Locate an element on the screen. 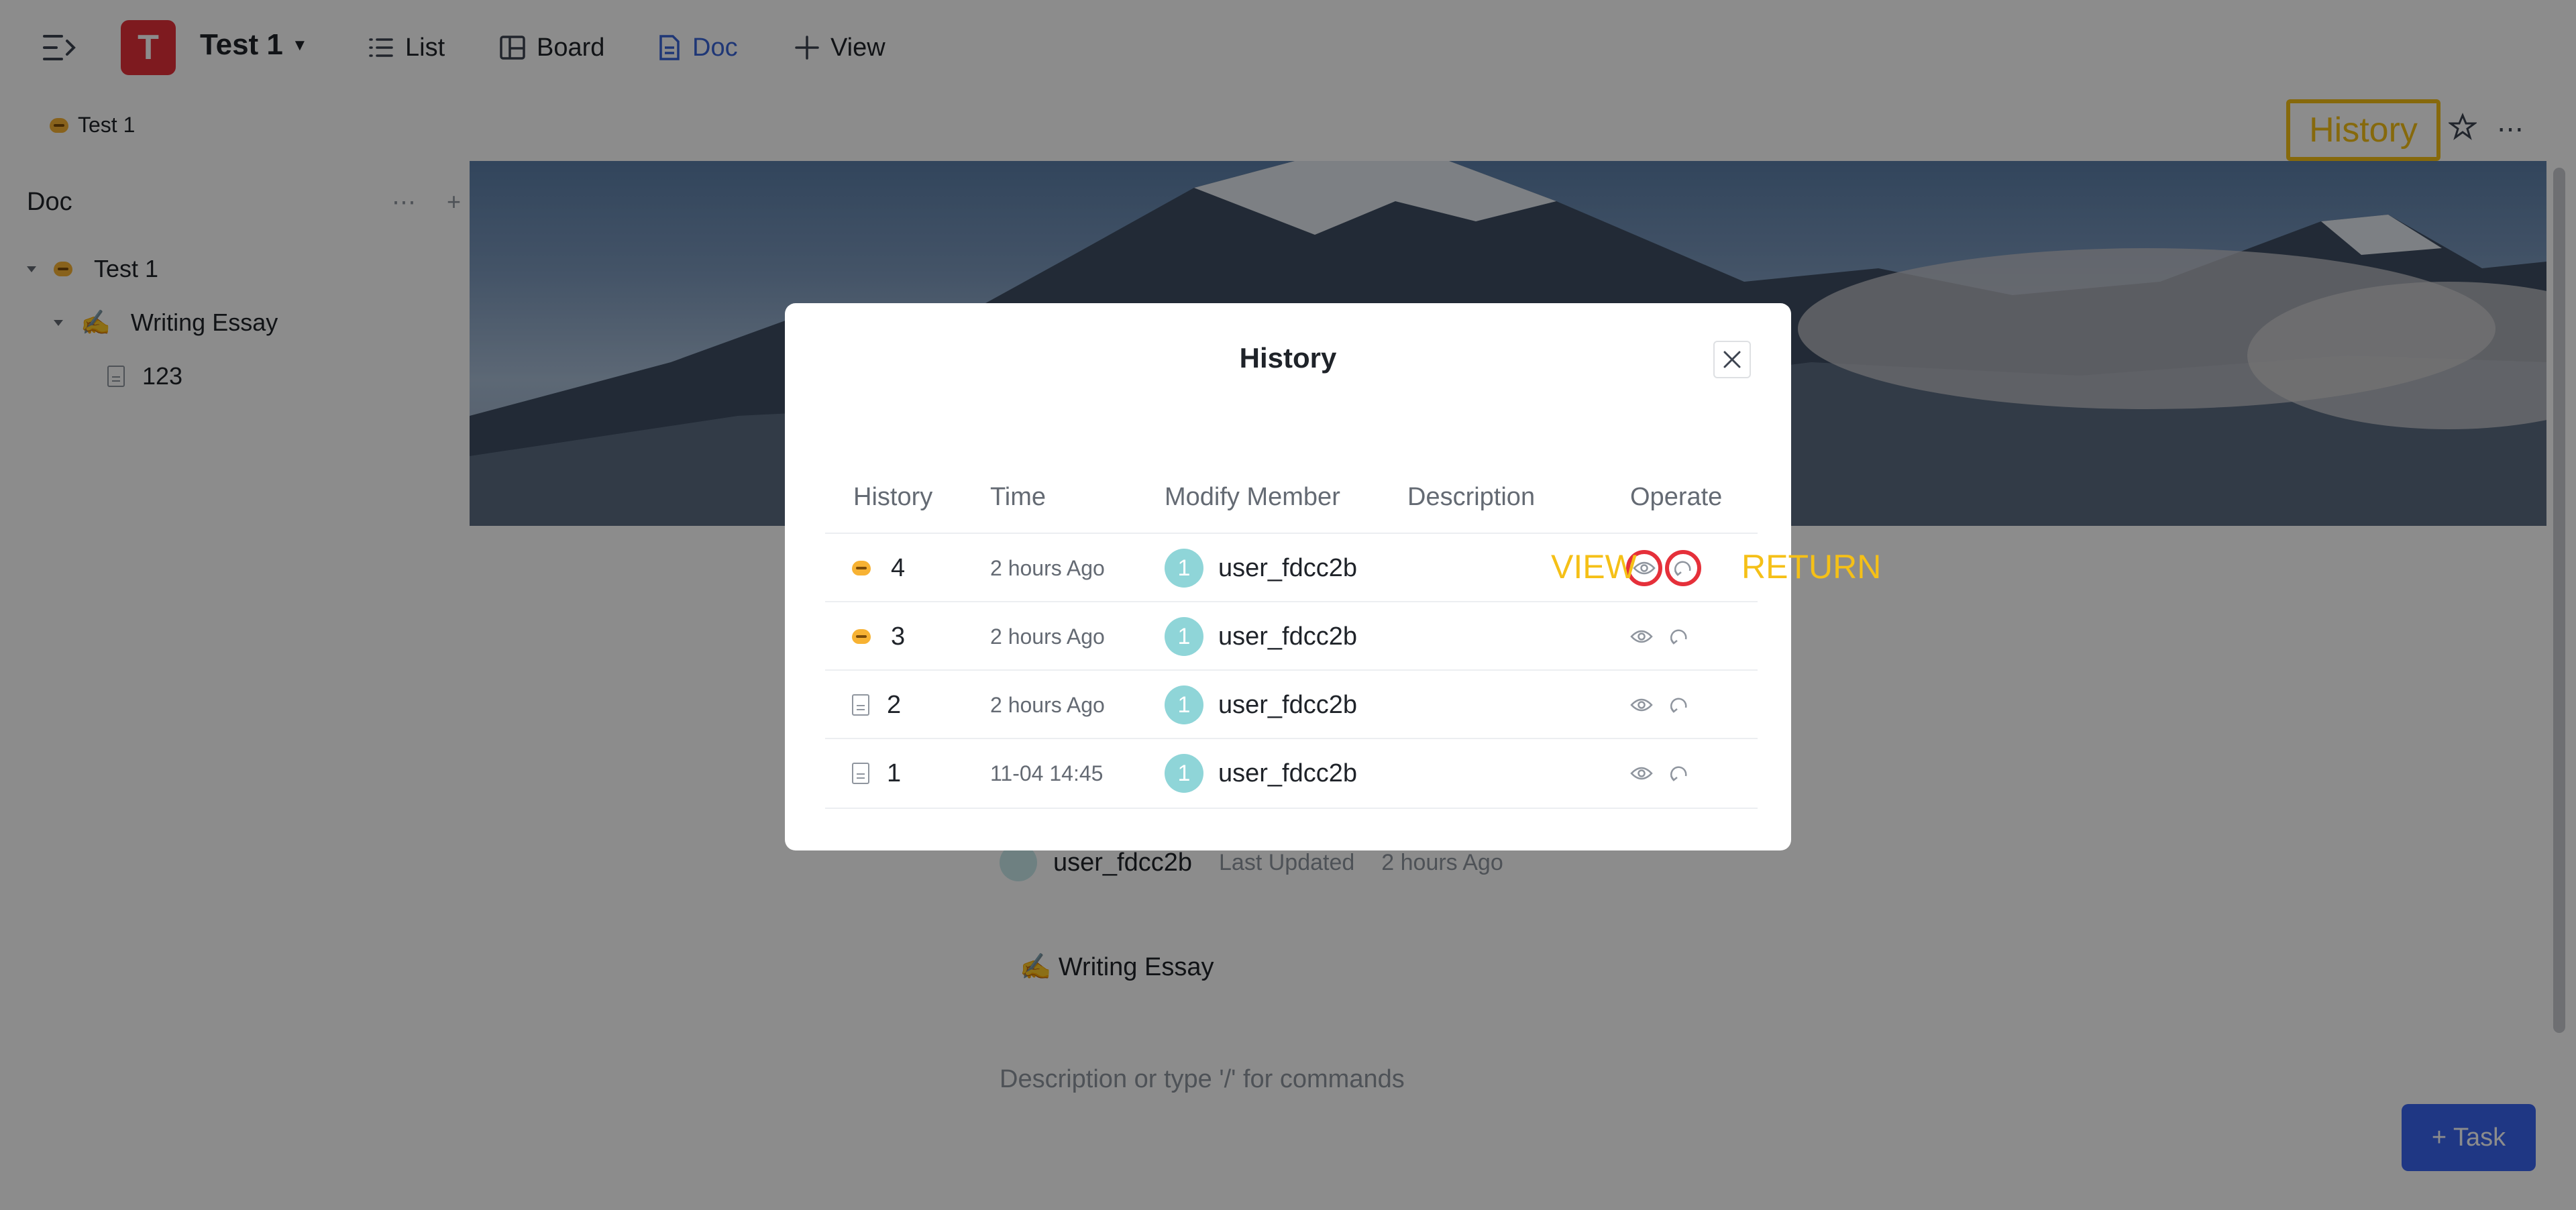 Image resolution: width=2576 pixels, height=1210 pixels. close-button is located at coordinates (1732, 360).